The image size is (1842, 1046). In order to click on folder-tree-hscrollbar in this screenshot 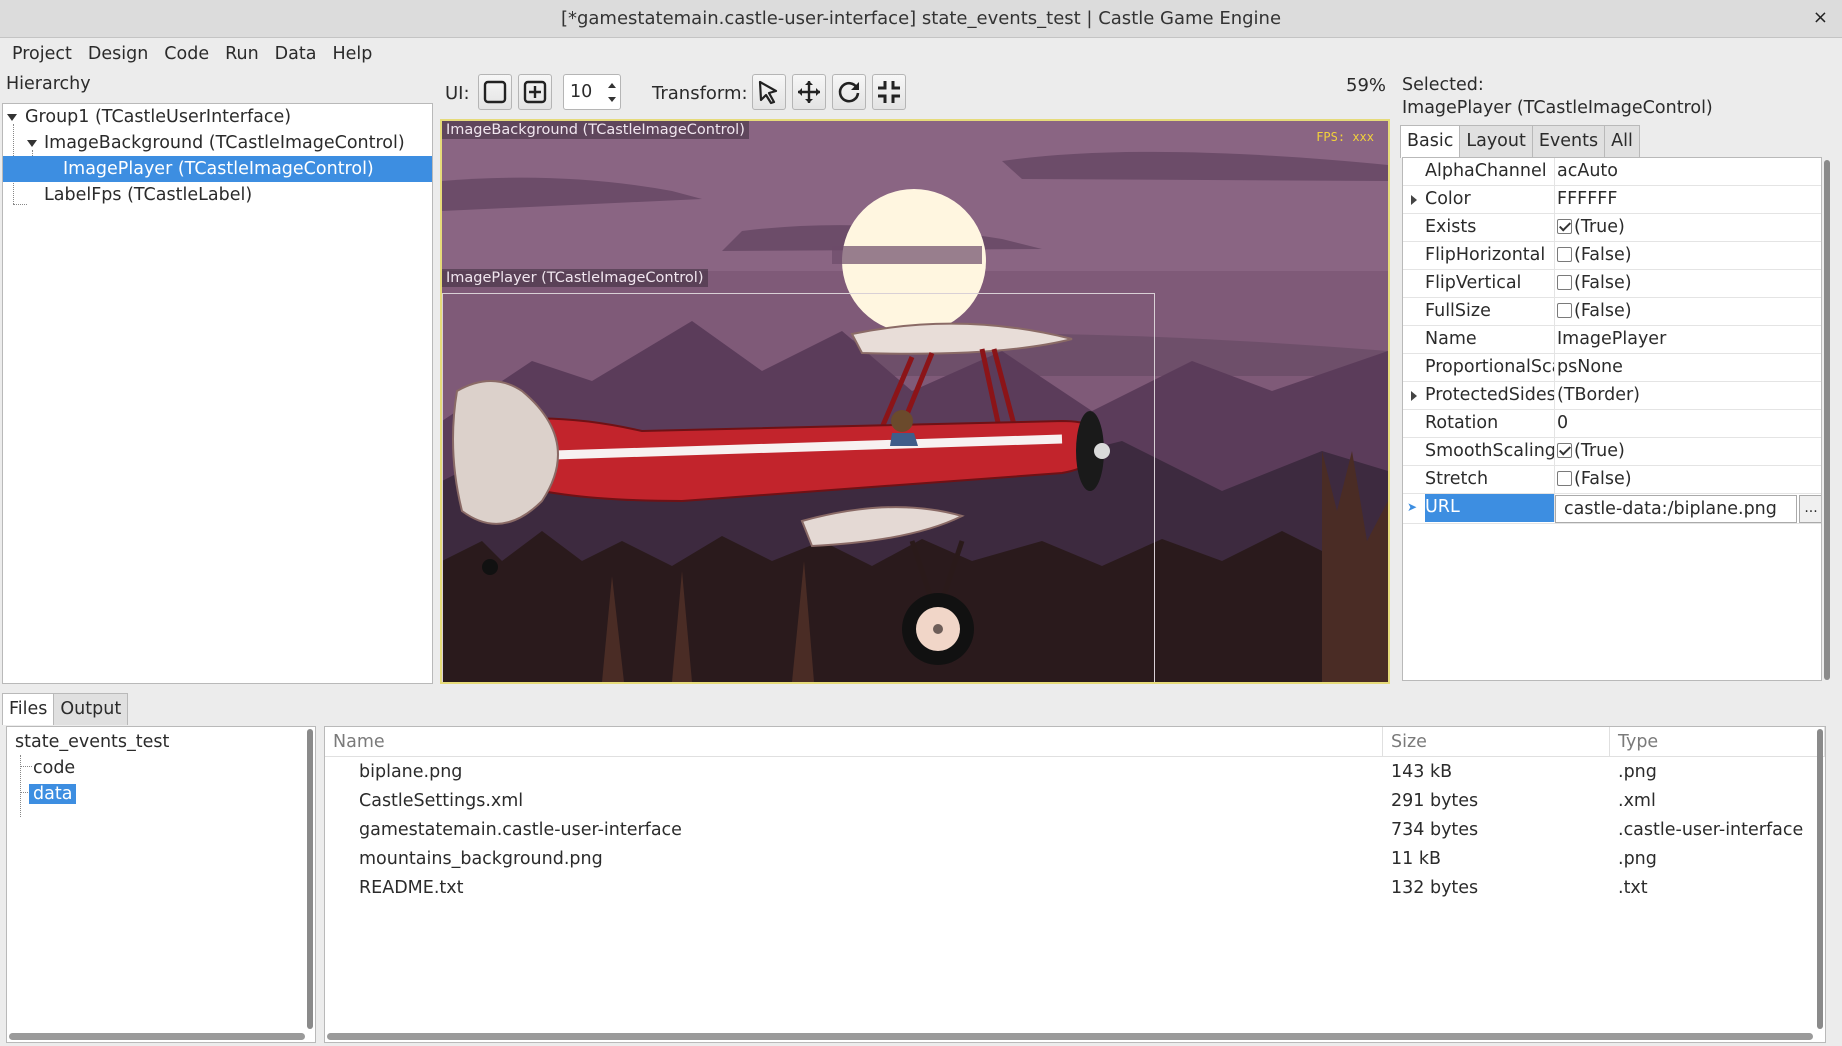, I will do `click(157, 1036)`.